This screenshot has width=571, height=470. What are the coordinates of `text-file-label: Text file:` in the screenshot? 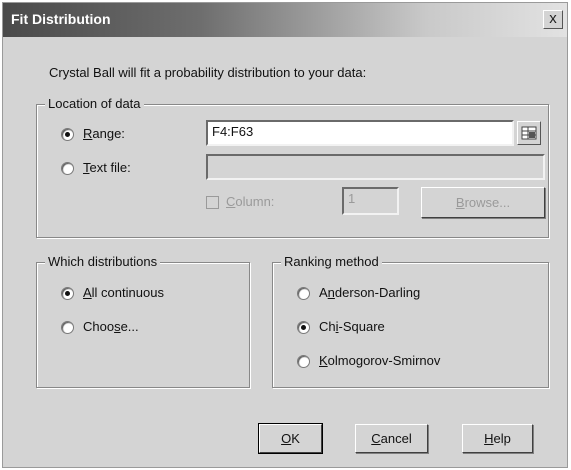 It's located at (107, 167).